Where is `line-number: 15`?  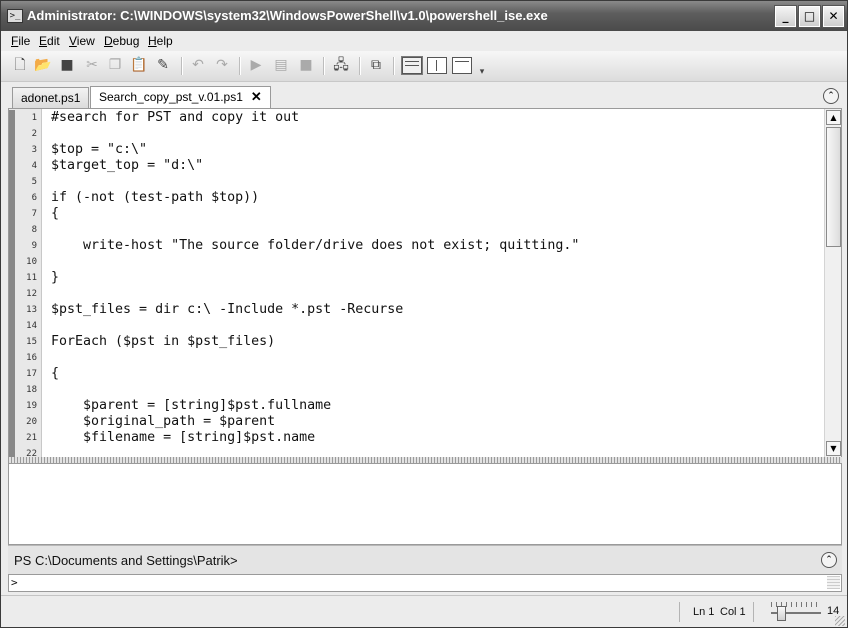 line-number: 15 is located at coordinates (31, 342).